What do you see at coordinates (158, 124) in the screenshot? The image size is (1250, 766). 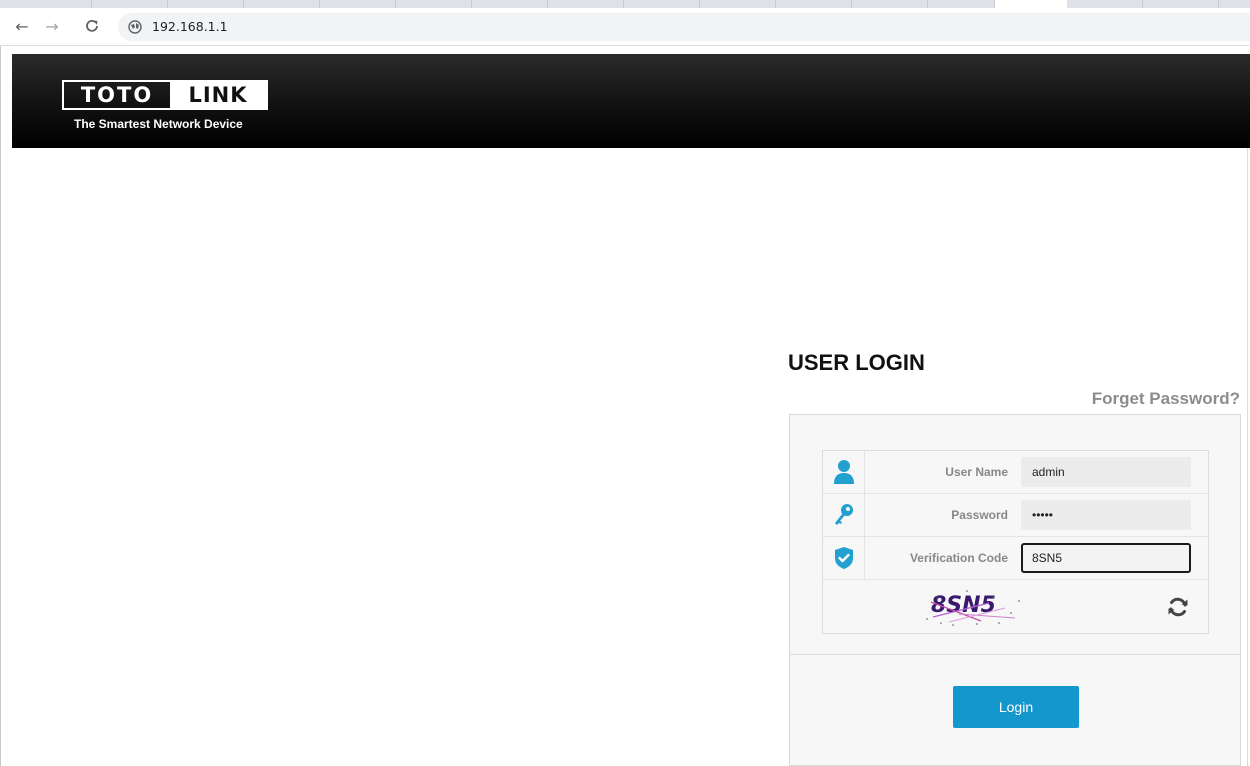 I see `brand-tagline: The Smartest Network Device` at bounding box center [158, 124].